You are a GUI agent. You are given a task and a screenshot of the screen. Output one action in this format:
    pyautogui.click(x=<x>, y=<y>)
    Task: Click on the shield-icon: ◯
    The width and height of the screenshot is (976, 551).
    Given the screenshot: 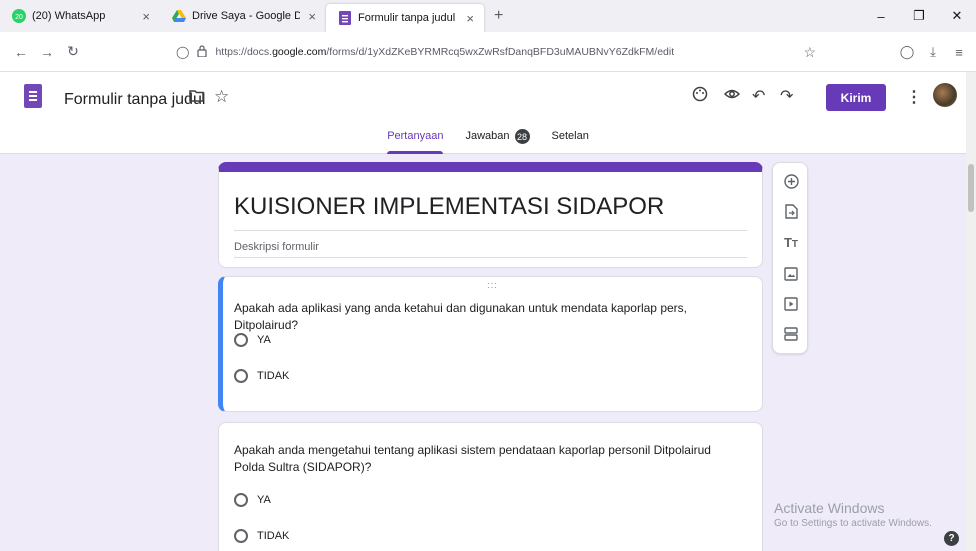 What is the action you would take?
    pyautogui.click(x=182, y=52)
    